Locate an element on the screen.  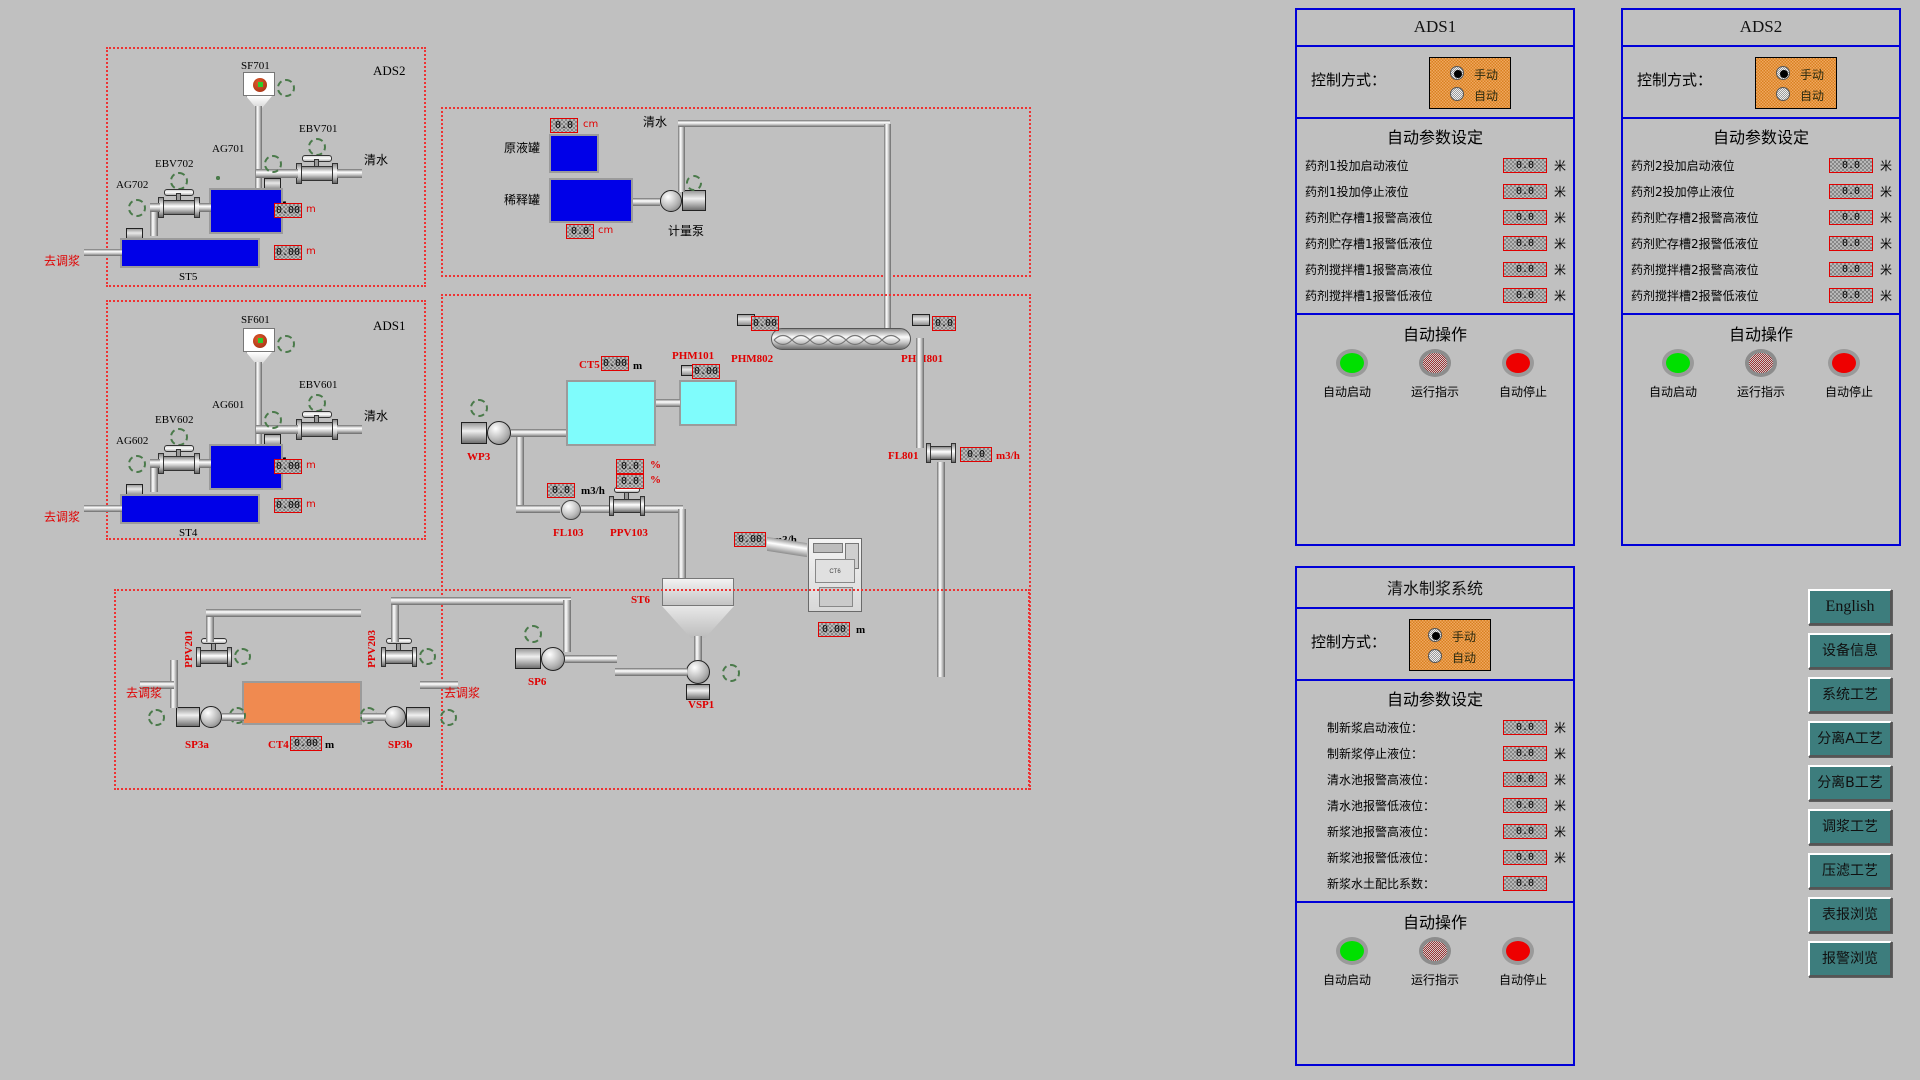
sp3a-gauge-icon is located at coordinates (156, 717).